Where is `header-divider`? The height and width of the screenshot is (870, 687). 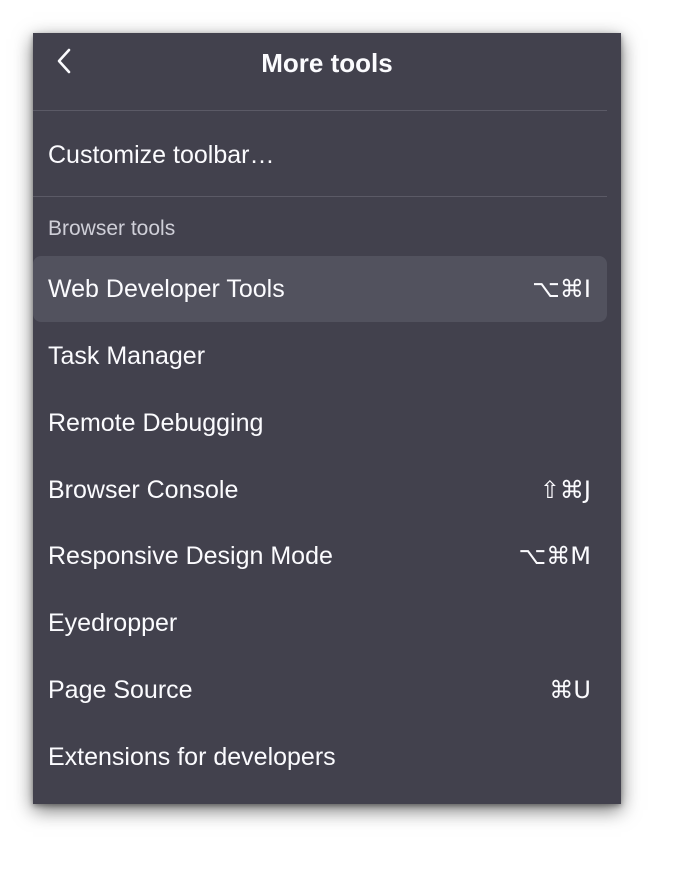 header-divider is located at coordinates (320, 110).